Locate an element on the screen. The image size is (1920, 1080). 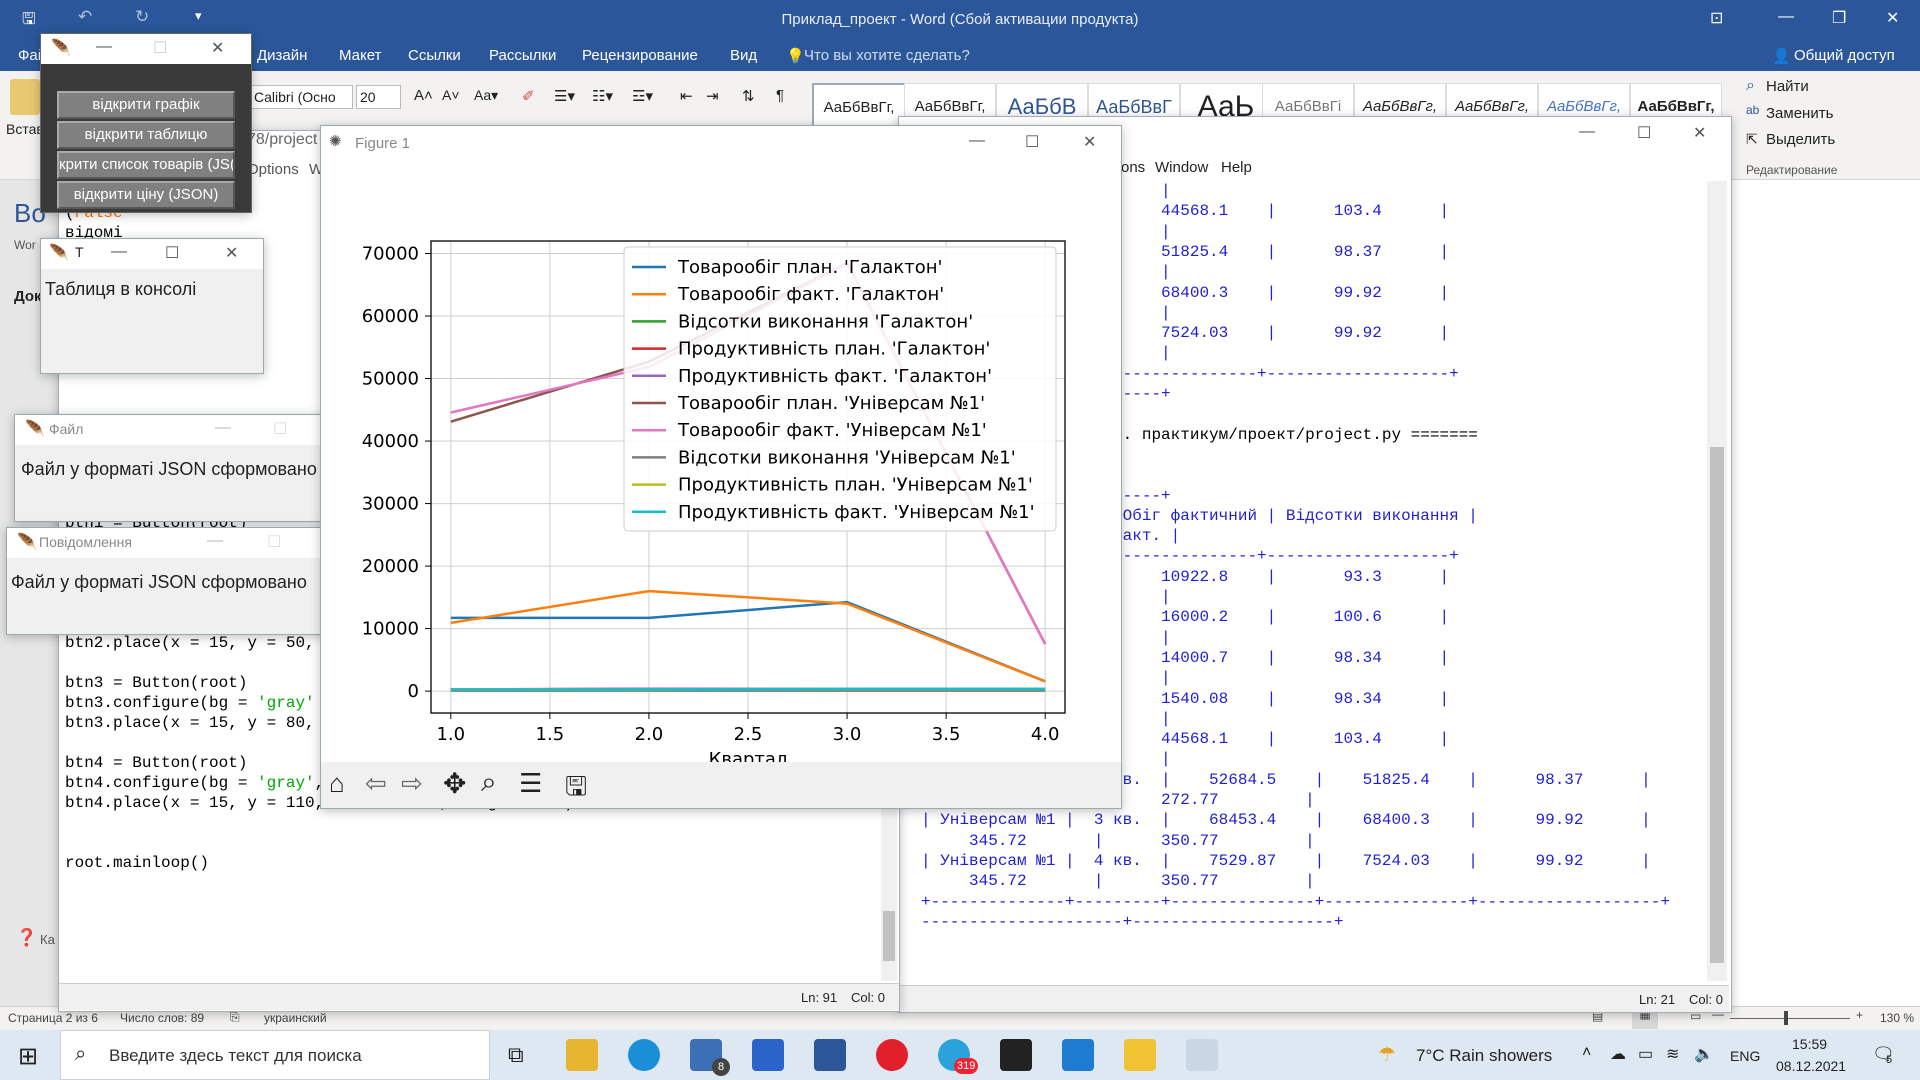
shell-scrollbar-thumb is located at coordinates (1717, 705).